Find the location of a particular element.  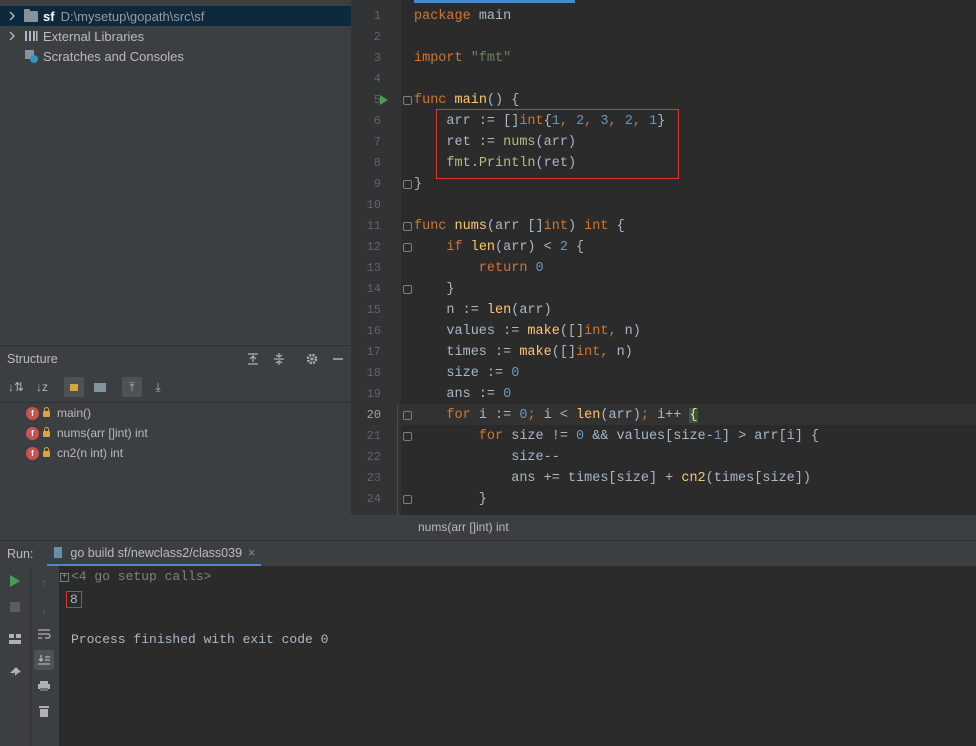

process-finished: Process finished with exit code 0 is located at coordinates (200, 639).